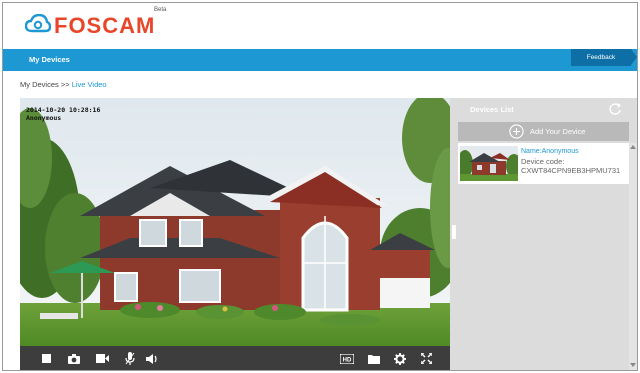 This screenshot has width=640, height=373. Describe the element at coordinates (516, 134) in the screenshot. I see `add-circle-icon` at that location.